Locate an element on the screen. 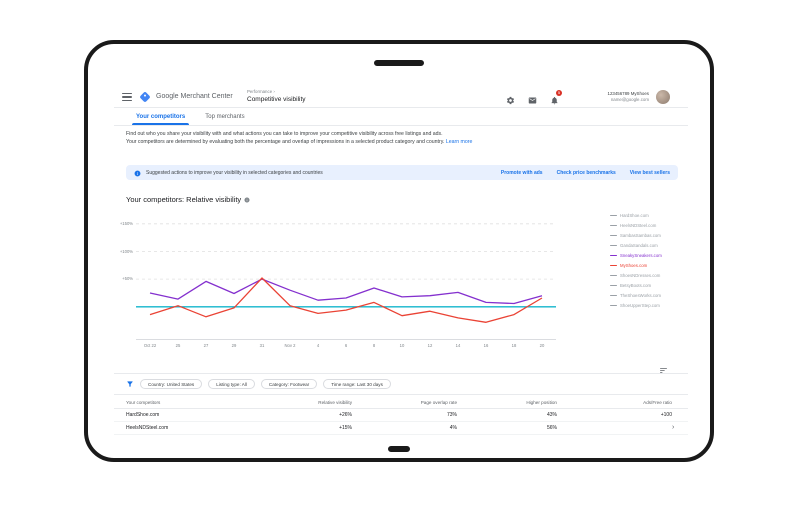 This screenshot has height=508, width=800. legend-item-gandasandals-com: GandaSandals.com is located at coordinates (636, 245).